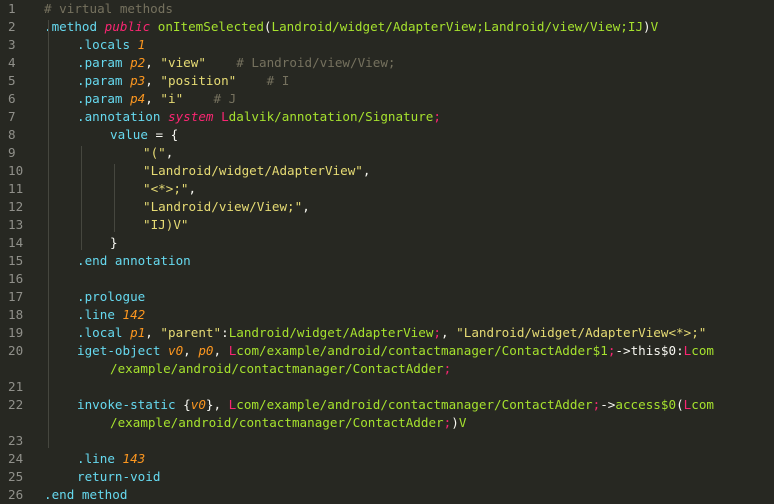 The image size is (774, 504). Describe the element at coordinates (16, 278) in the screenshot. I see `line-number: 16` at that location.